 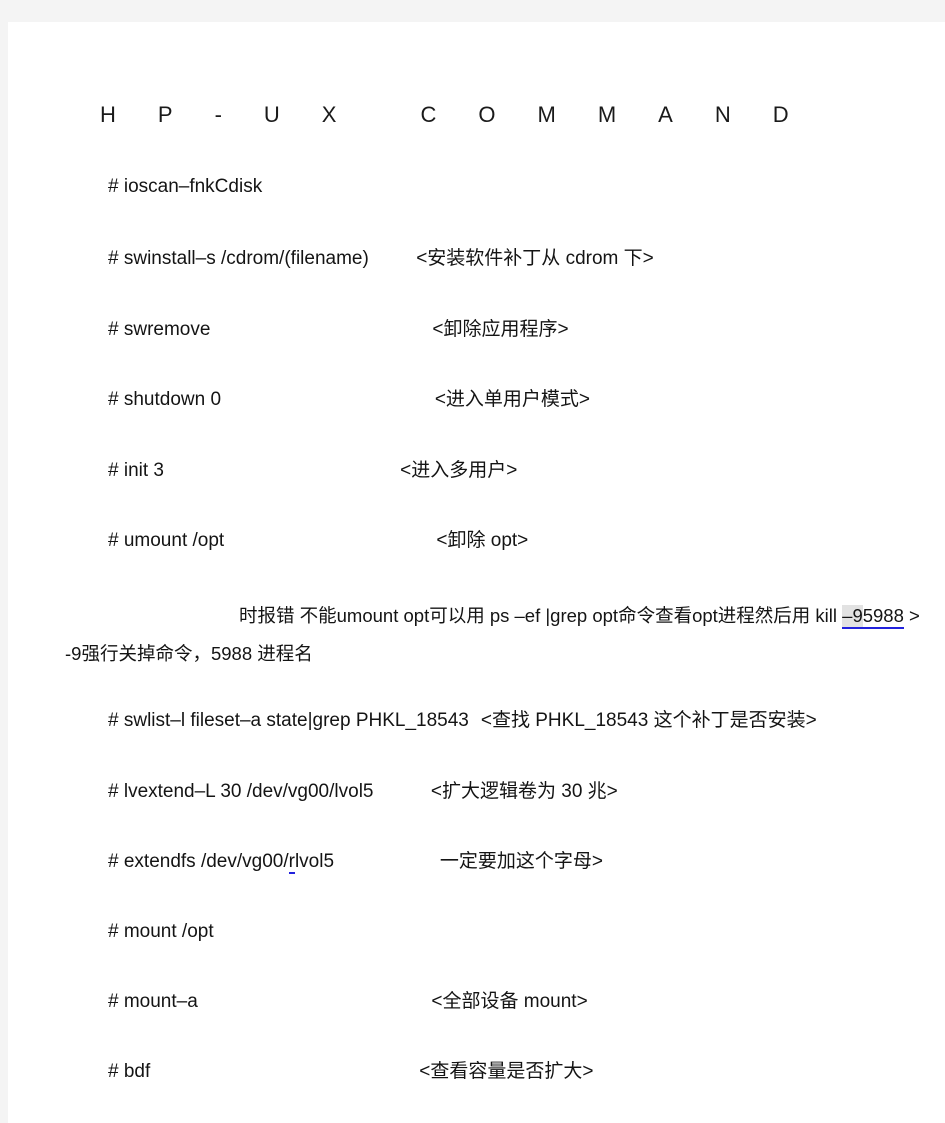 I want to click on hyperlink-5988: 5988, so click(x=883, y=617).